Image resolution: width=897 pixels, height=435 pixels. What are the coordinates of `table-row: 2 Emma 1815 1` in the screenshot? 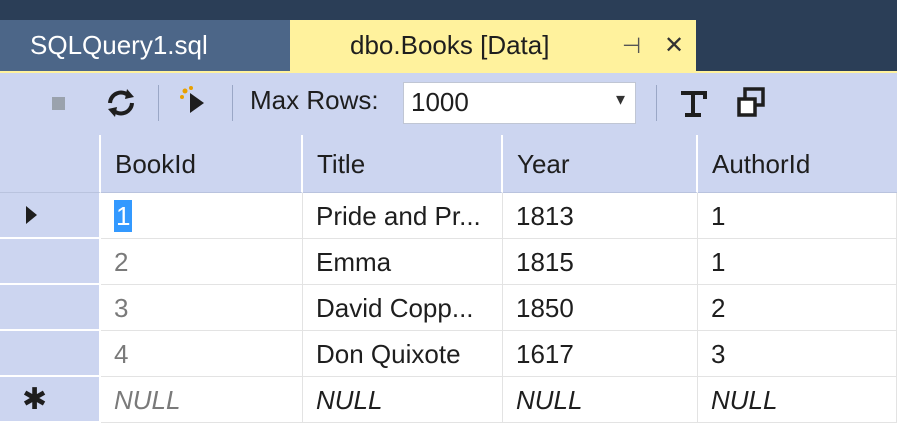 It's located at (448, 262).